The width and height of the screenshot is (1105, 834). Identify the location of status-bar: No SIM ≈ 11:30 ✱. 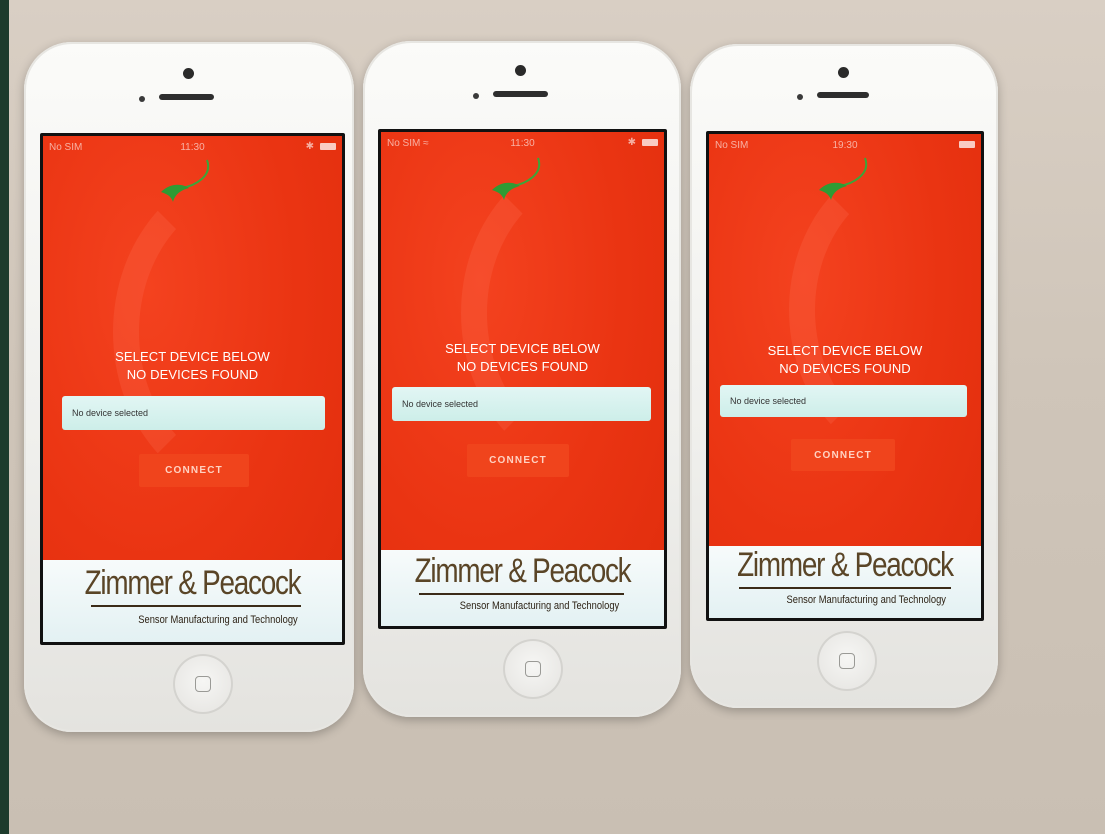
(522, 143).